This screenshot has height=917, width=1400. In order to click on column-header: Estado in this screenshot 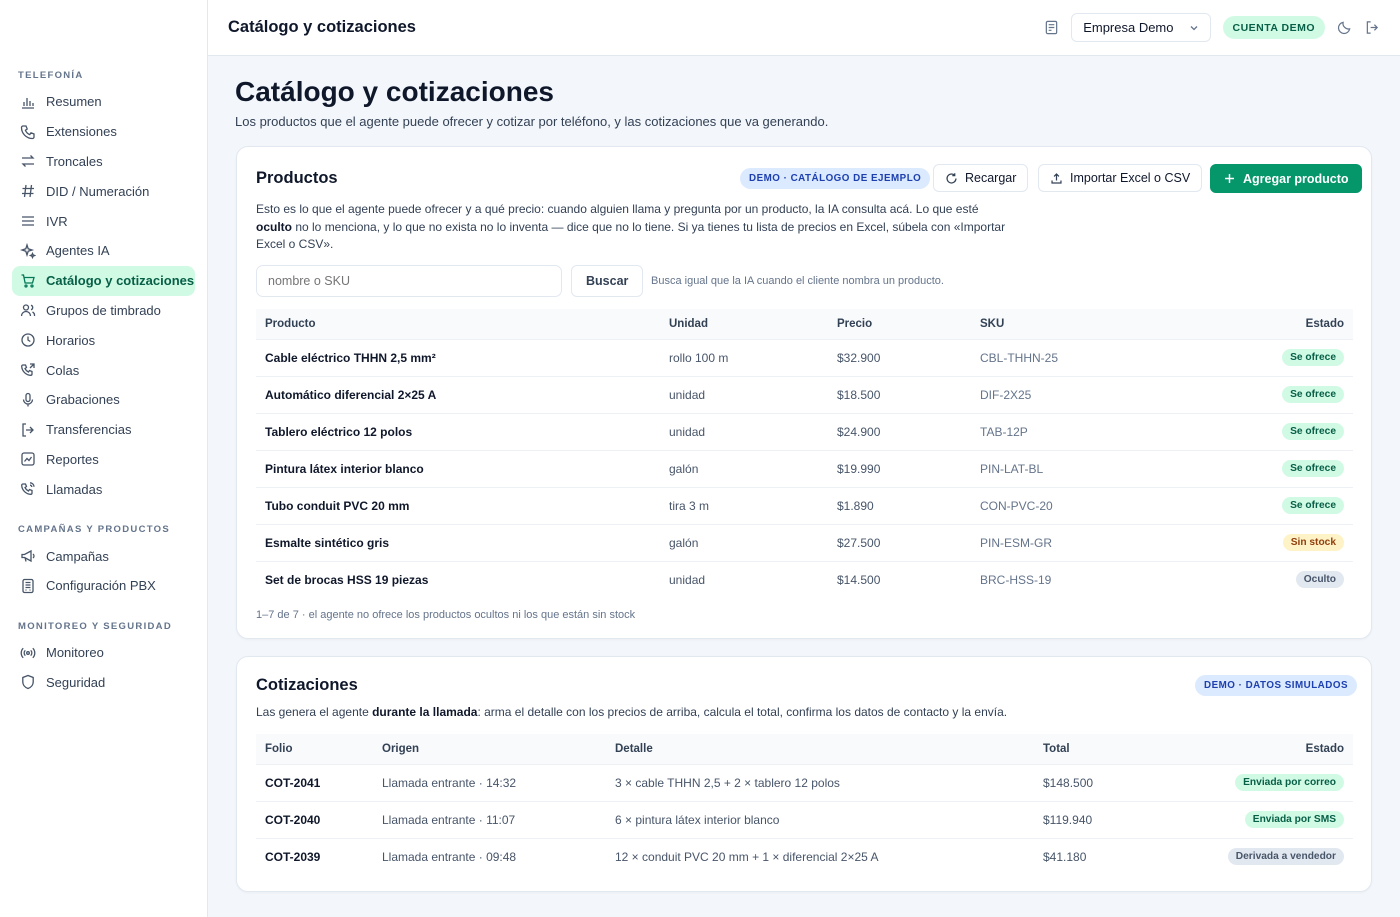, I will do `click(1273, 749)`.